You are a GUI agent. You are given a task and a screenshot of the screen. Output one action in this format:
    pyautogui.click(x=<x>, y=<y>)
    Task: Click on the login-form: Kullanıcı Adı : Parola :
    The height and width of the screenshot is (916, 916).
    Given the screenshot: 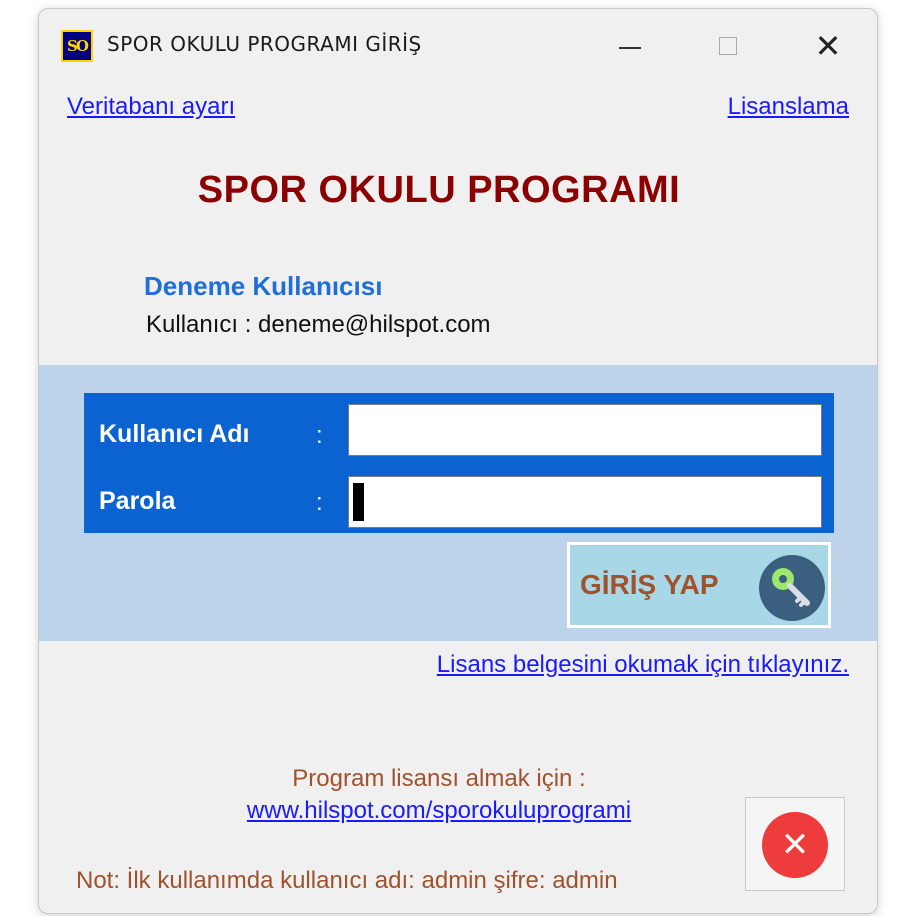 What is the action you would take?
    pyautogui.click(x=459, y=463)
    